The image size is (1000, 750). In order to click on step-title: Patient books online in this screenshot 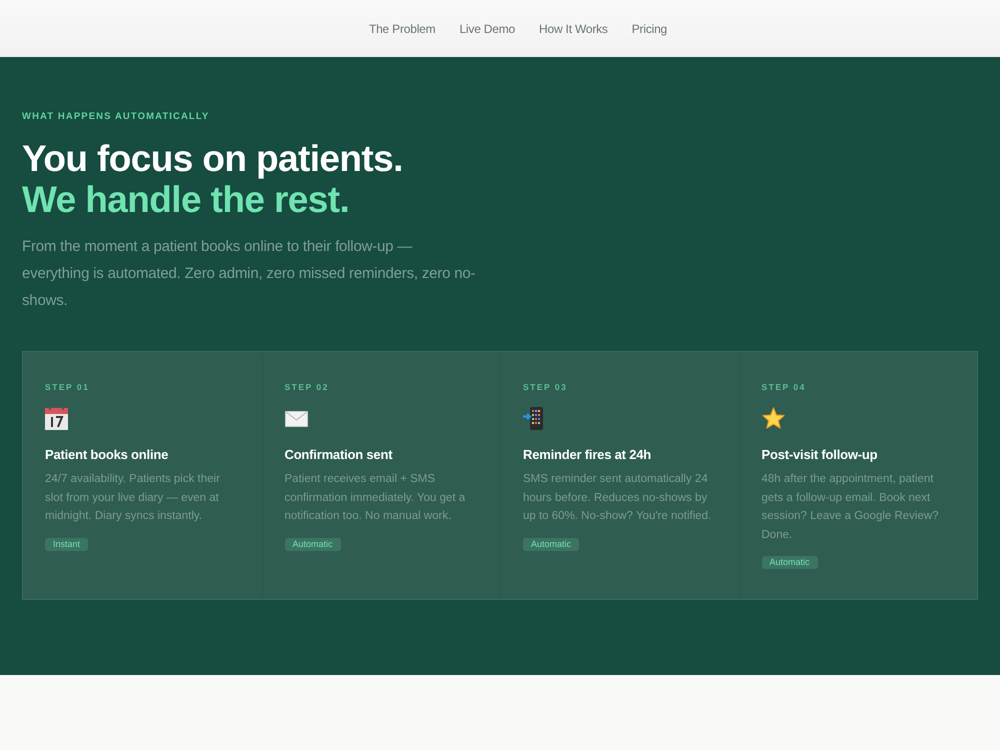, I will do `click(106, 455)`.